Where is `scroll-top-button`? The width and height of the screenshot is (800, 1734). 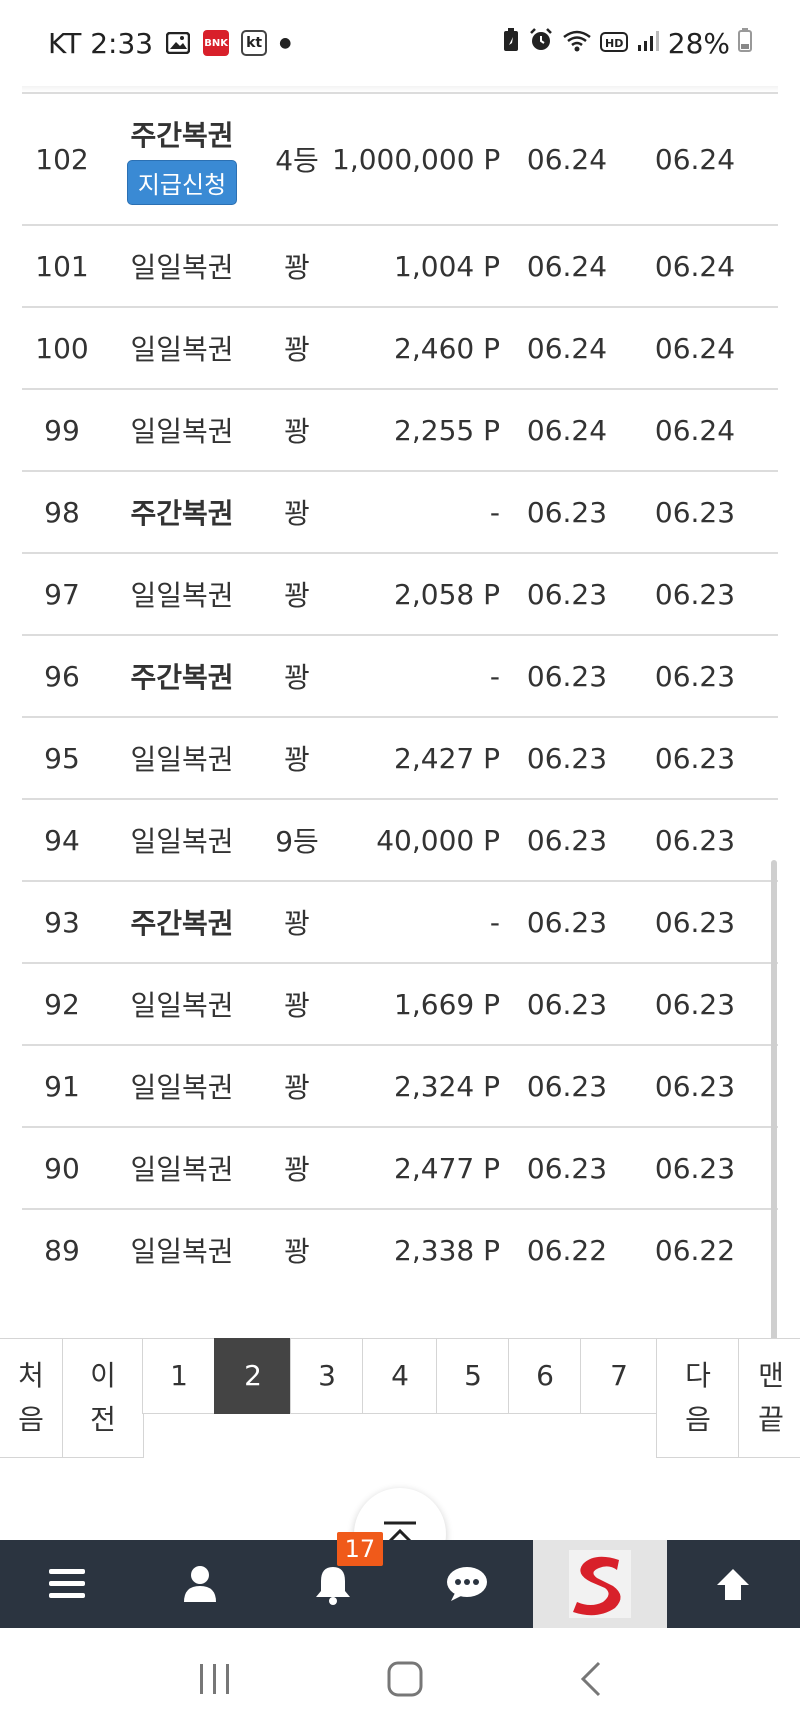
scroll-top-button is located at coordinates (733, 1584).